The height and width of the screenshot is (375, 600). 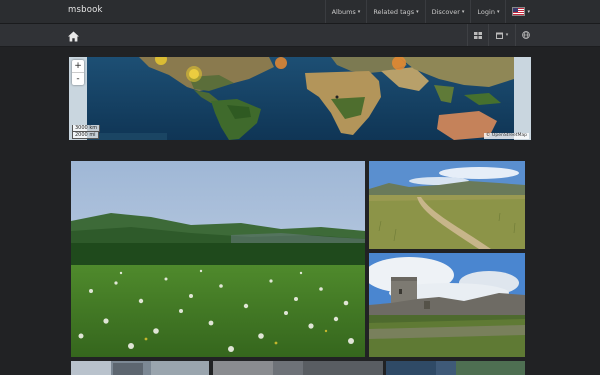 I want to click on castle-ruins-image, so click(x=447, y=305).